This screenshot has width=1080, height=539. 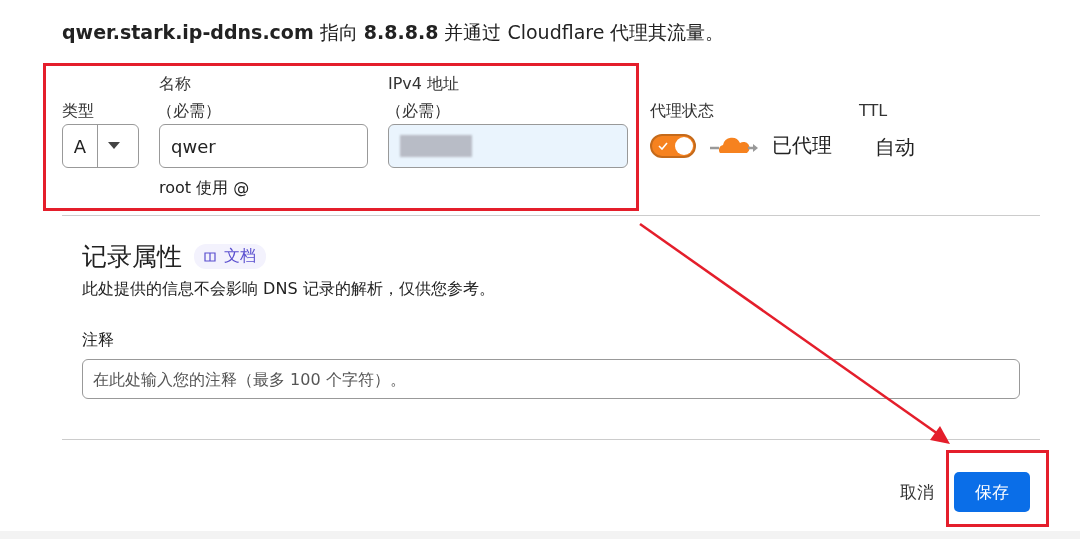 What do you see at coordinates (263, 146) in the screenshot?
I see `name-input-field: qwer` at bounding box center [263, 146].